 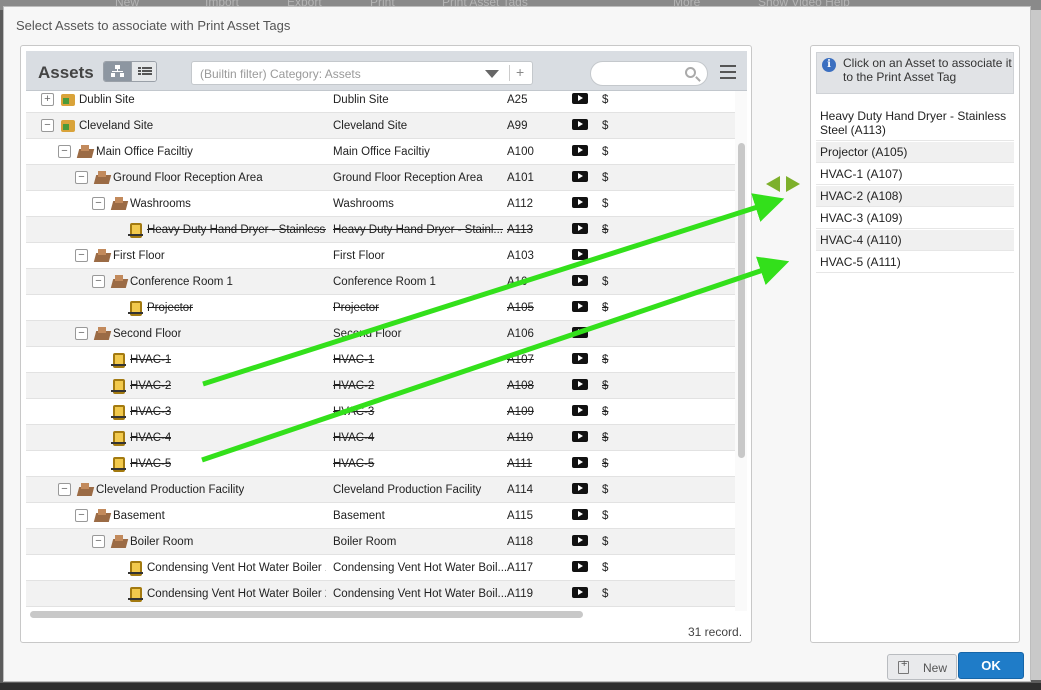 I want to click on arrow-right-icon, so click(x=793, y=184).